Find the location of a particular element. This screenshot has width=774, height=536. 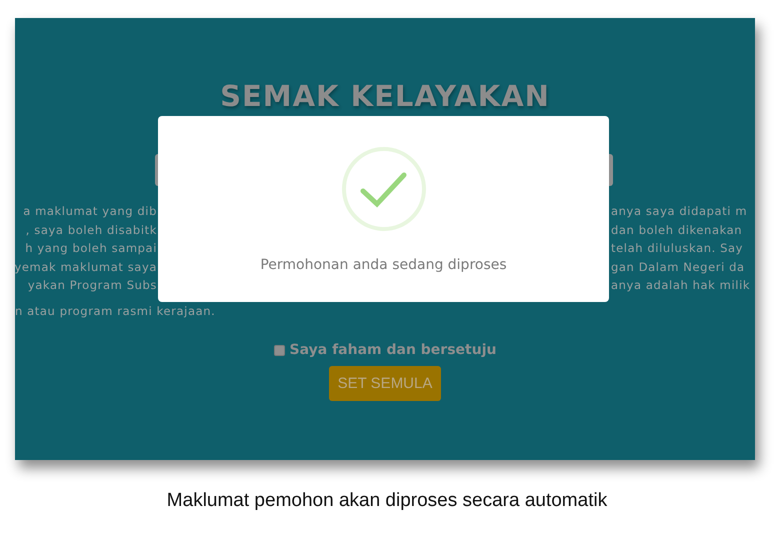

paragraph-text: , saya boleh disabitk is located at coordinates (92, 229).